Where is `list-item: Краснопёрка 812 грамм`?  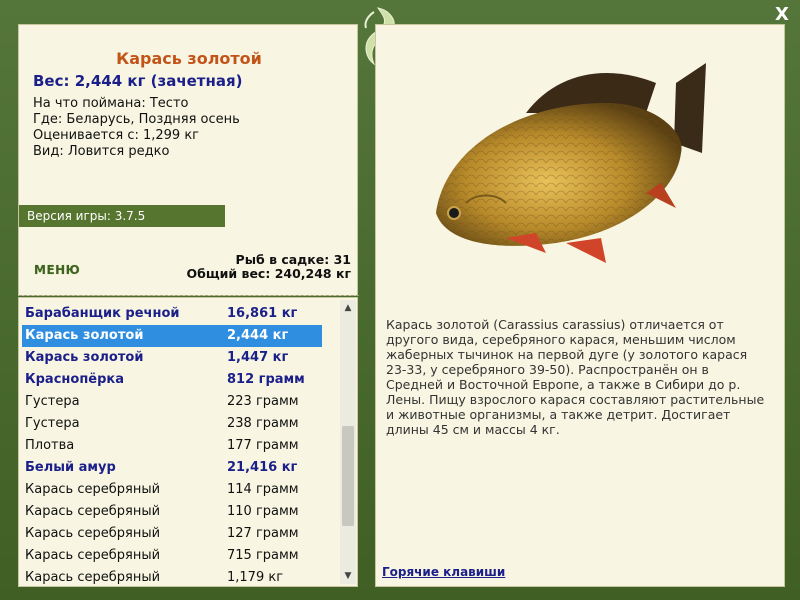
list-item: Краснопёрка 812 грамм is located at coordinates (172, 380).